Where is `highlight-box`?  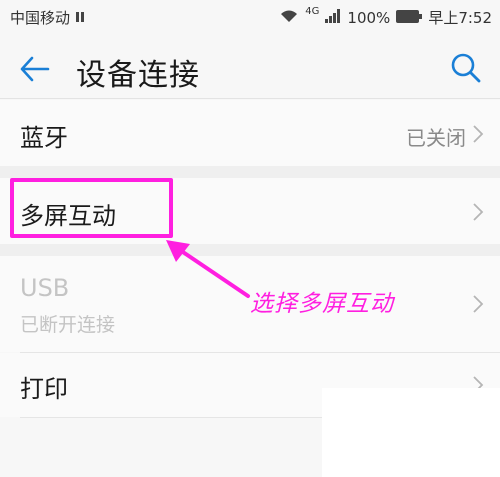
highlight-box is located at coordinates (91, 208).